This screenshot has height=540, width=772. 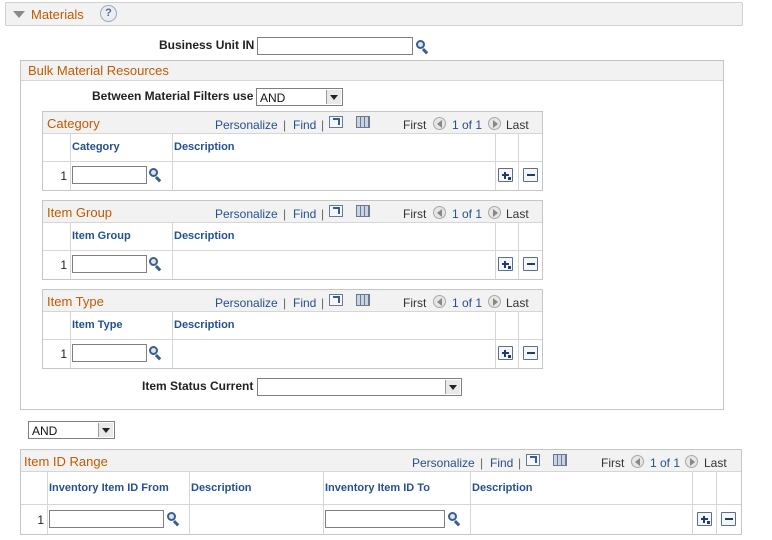 I want to click on item-id-from-lookup-icon, so click(x=174, y=519).